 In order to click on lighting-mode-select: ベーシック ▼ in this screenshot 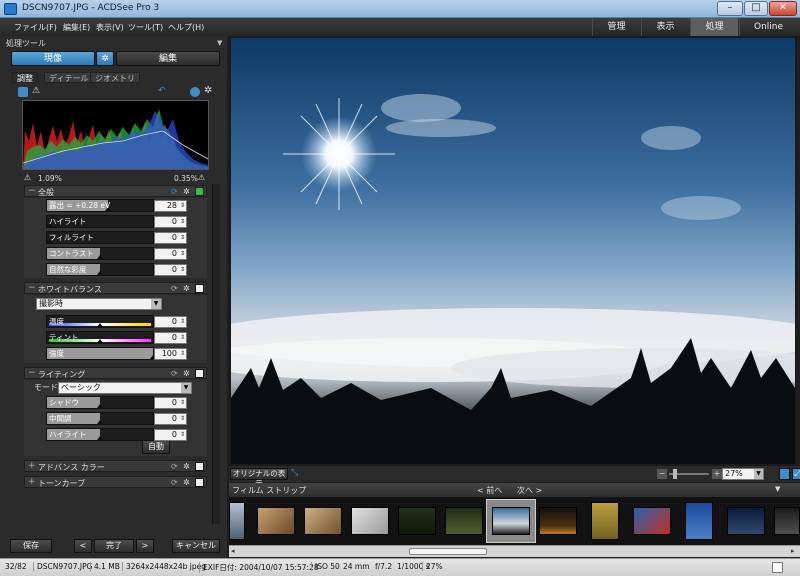, I will do `click(125, 388)`.